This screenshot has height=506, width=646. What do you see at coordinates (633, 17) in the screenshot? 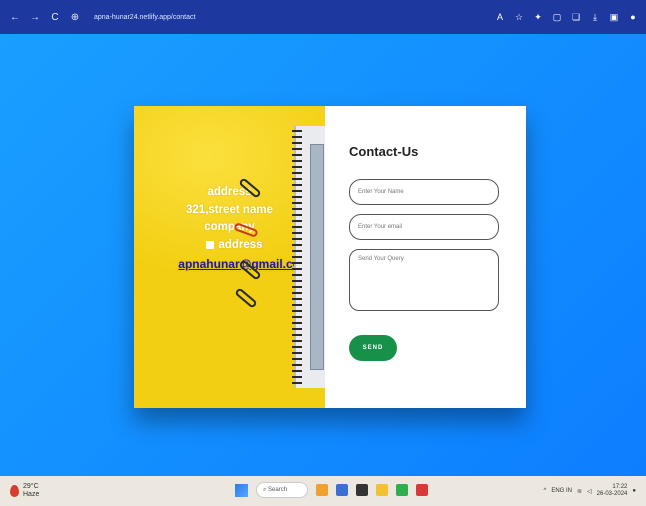
I see `profile-icon: ●` at bounding box center [633, 17].